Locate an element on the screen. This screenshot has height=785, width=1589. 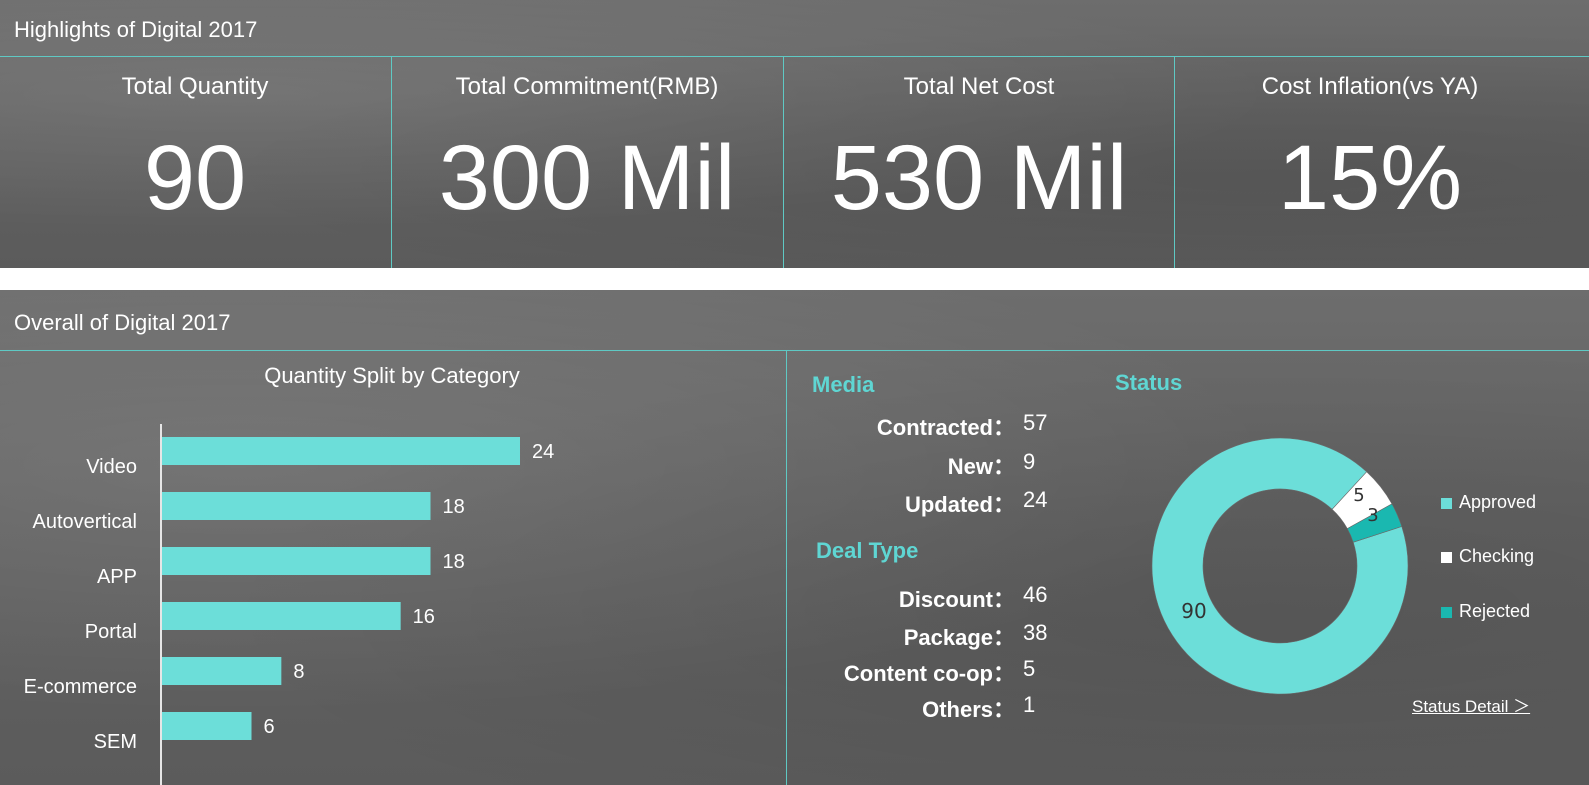
highlights-title: Highlights of Digital 2017 is located at coordinates (136, 29).